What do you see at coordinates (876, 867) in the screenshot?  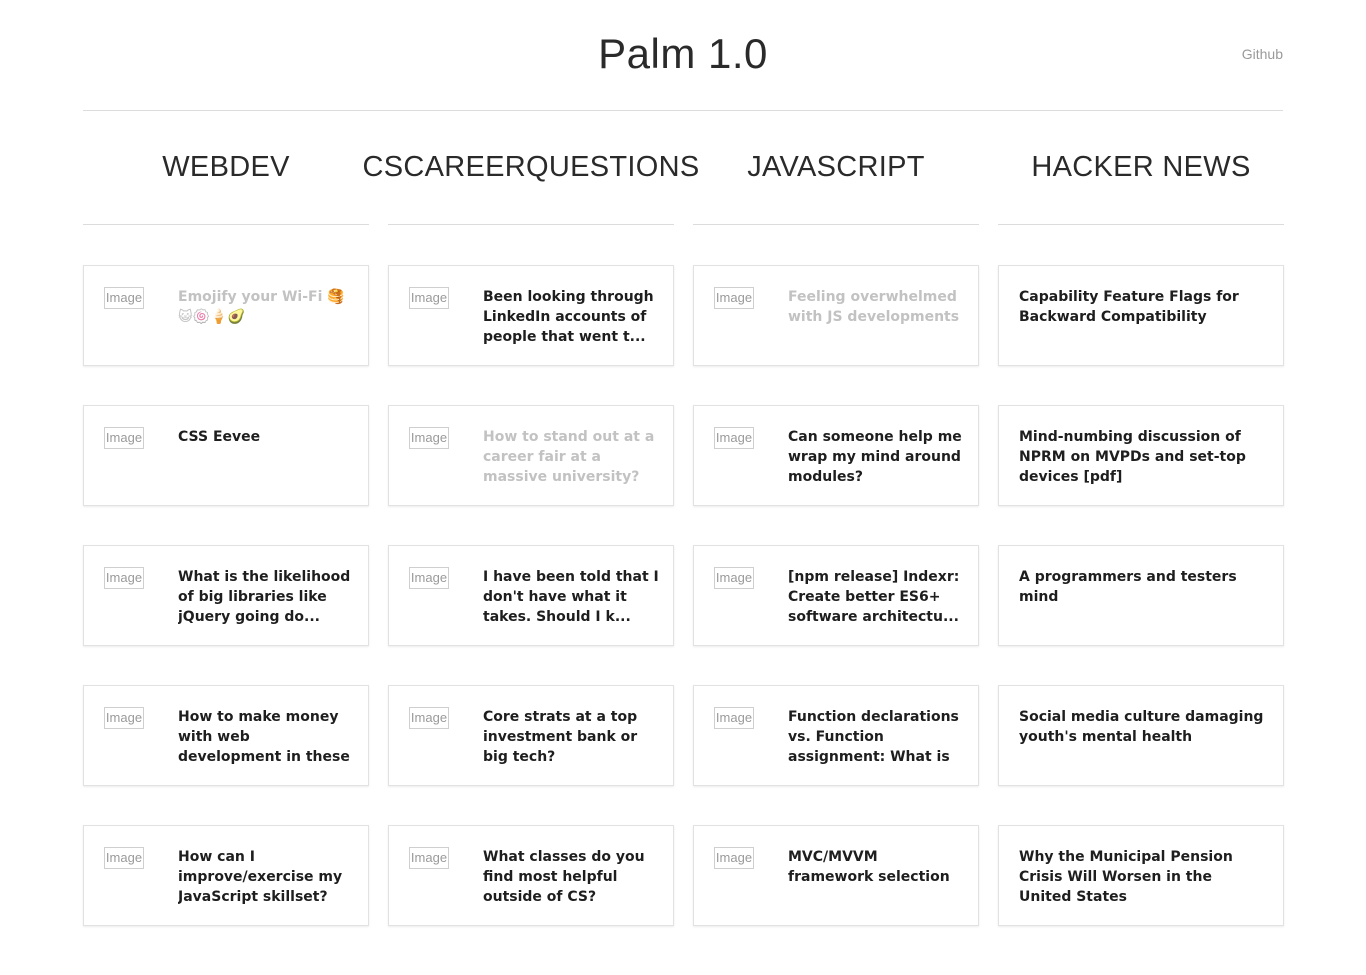 I see `post-title: MVC/MVVM framework selection` at bounding box center [876, 867].